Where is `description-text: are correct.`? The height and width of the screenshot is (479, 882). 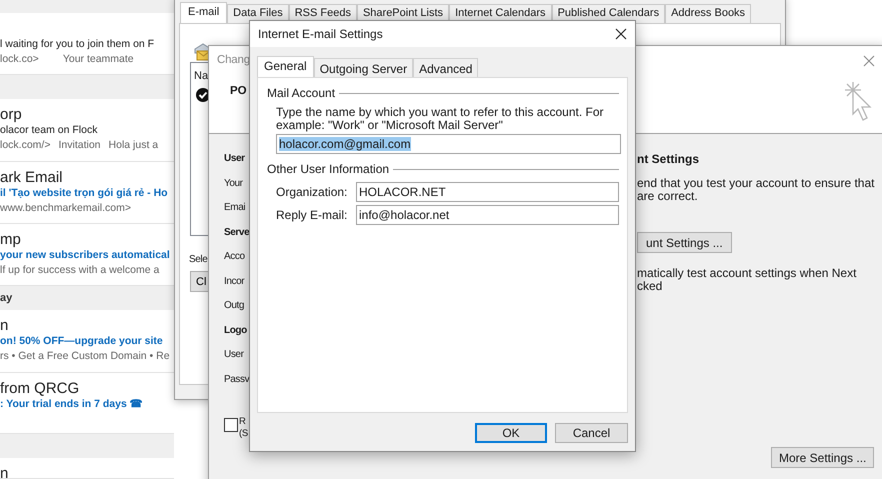 description-text: are correct. is located at coordinates (667, 196).